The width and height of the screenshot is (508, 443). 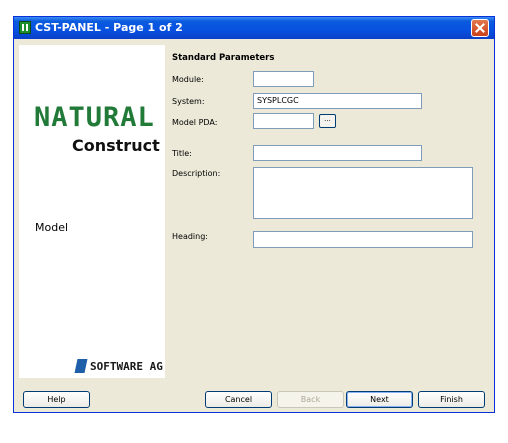 What do you see at coordinates (52, 227) in the screenshot?
I see `model-type-label: Model` at bounding box center [52, 227].